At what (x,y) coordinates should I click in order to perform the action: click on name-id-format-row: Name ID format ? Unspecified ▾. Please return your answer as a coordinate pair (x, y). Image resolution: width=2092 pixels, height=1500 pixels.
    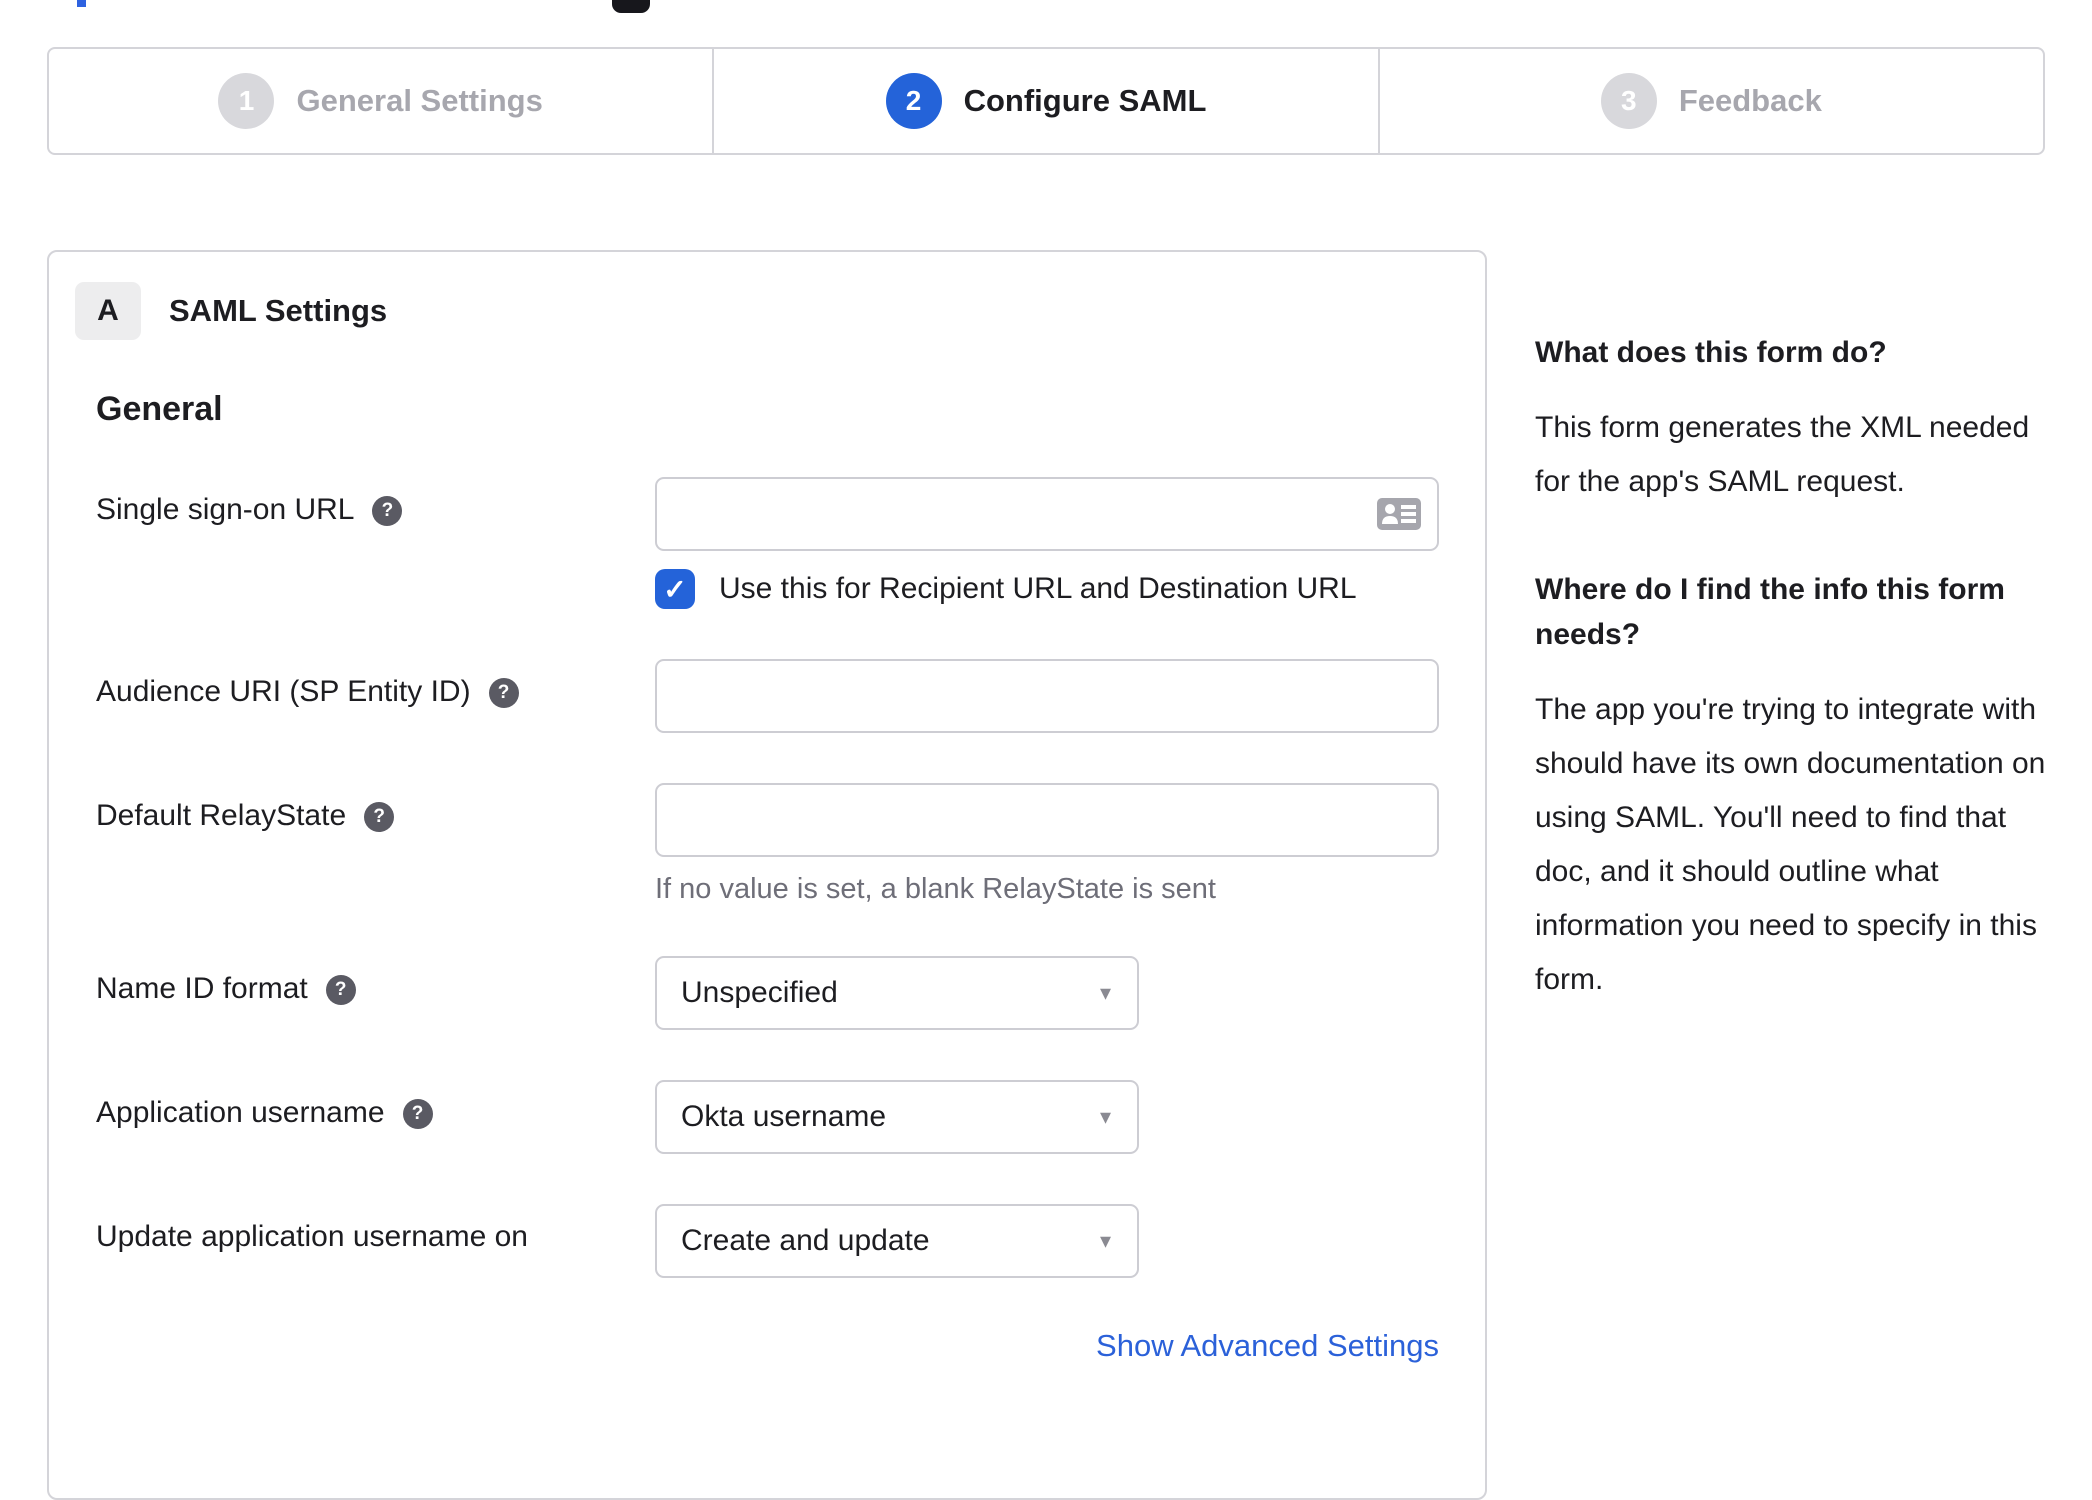
    Looking at the image, I should click on (790, 993).